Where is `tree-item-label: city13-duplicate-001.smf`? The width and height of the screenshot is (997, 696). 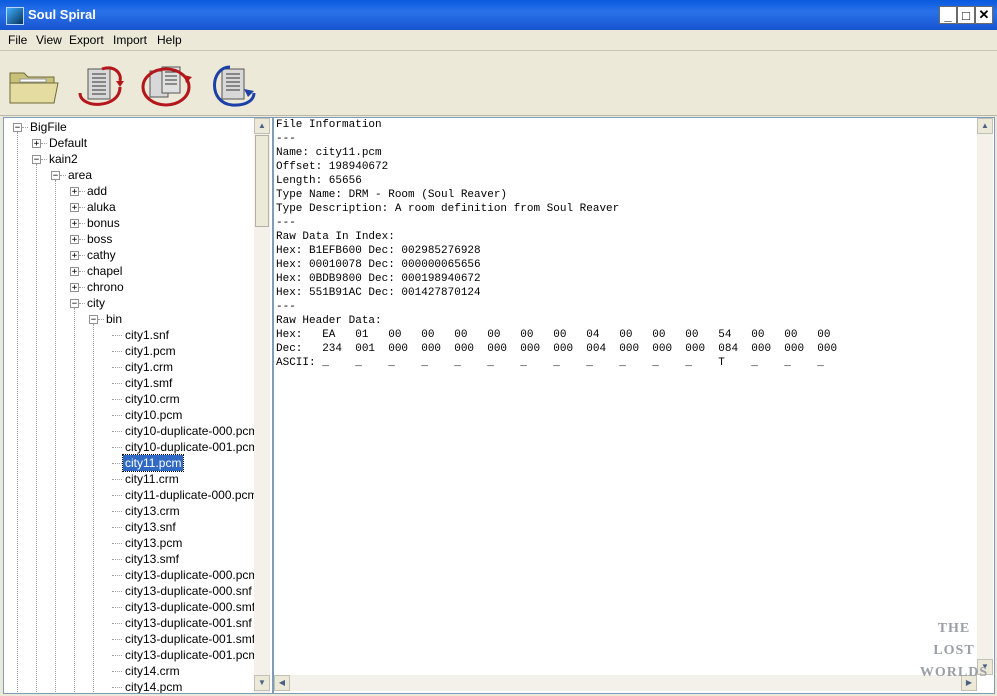 tree-item-label: city13-duplicate-001.smf is located at coordinates (190, 639).